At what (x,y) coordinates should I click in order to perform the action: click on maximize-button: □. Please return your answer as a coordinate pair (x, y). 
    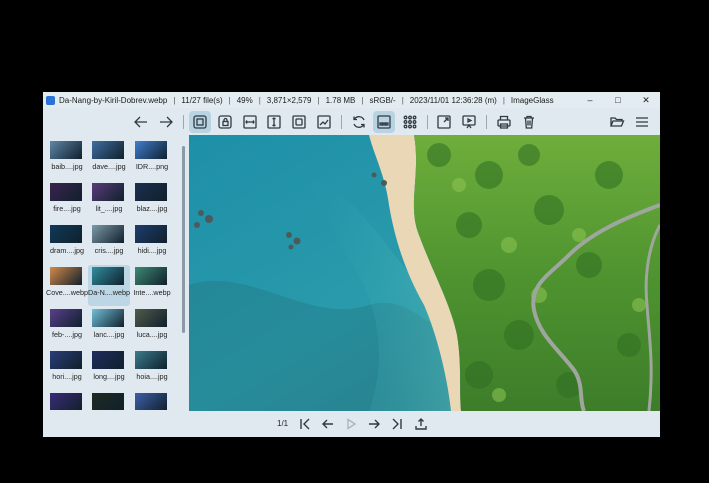
    Looking at the image, I should click on (618, 100).